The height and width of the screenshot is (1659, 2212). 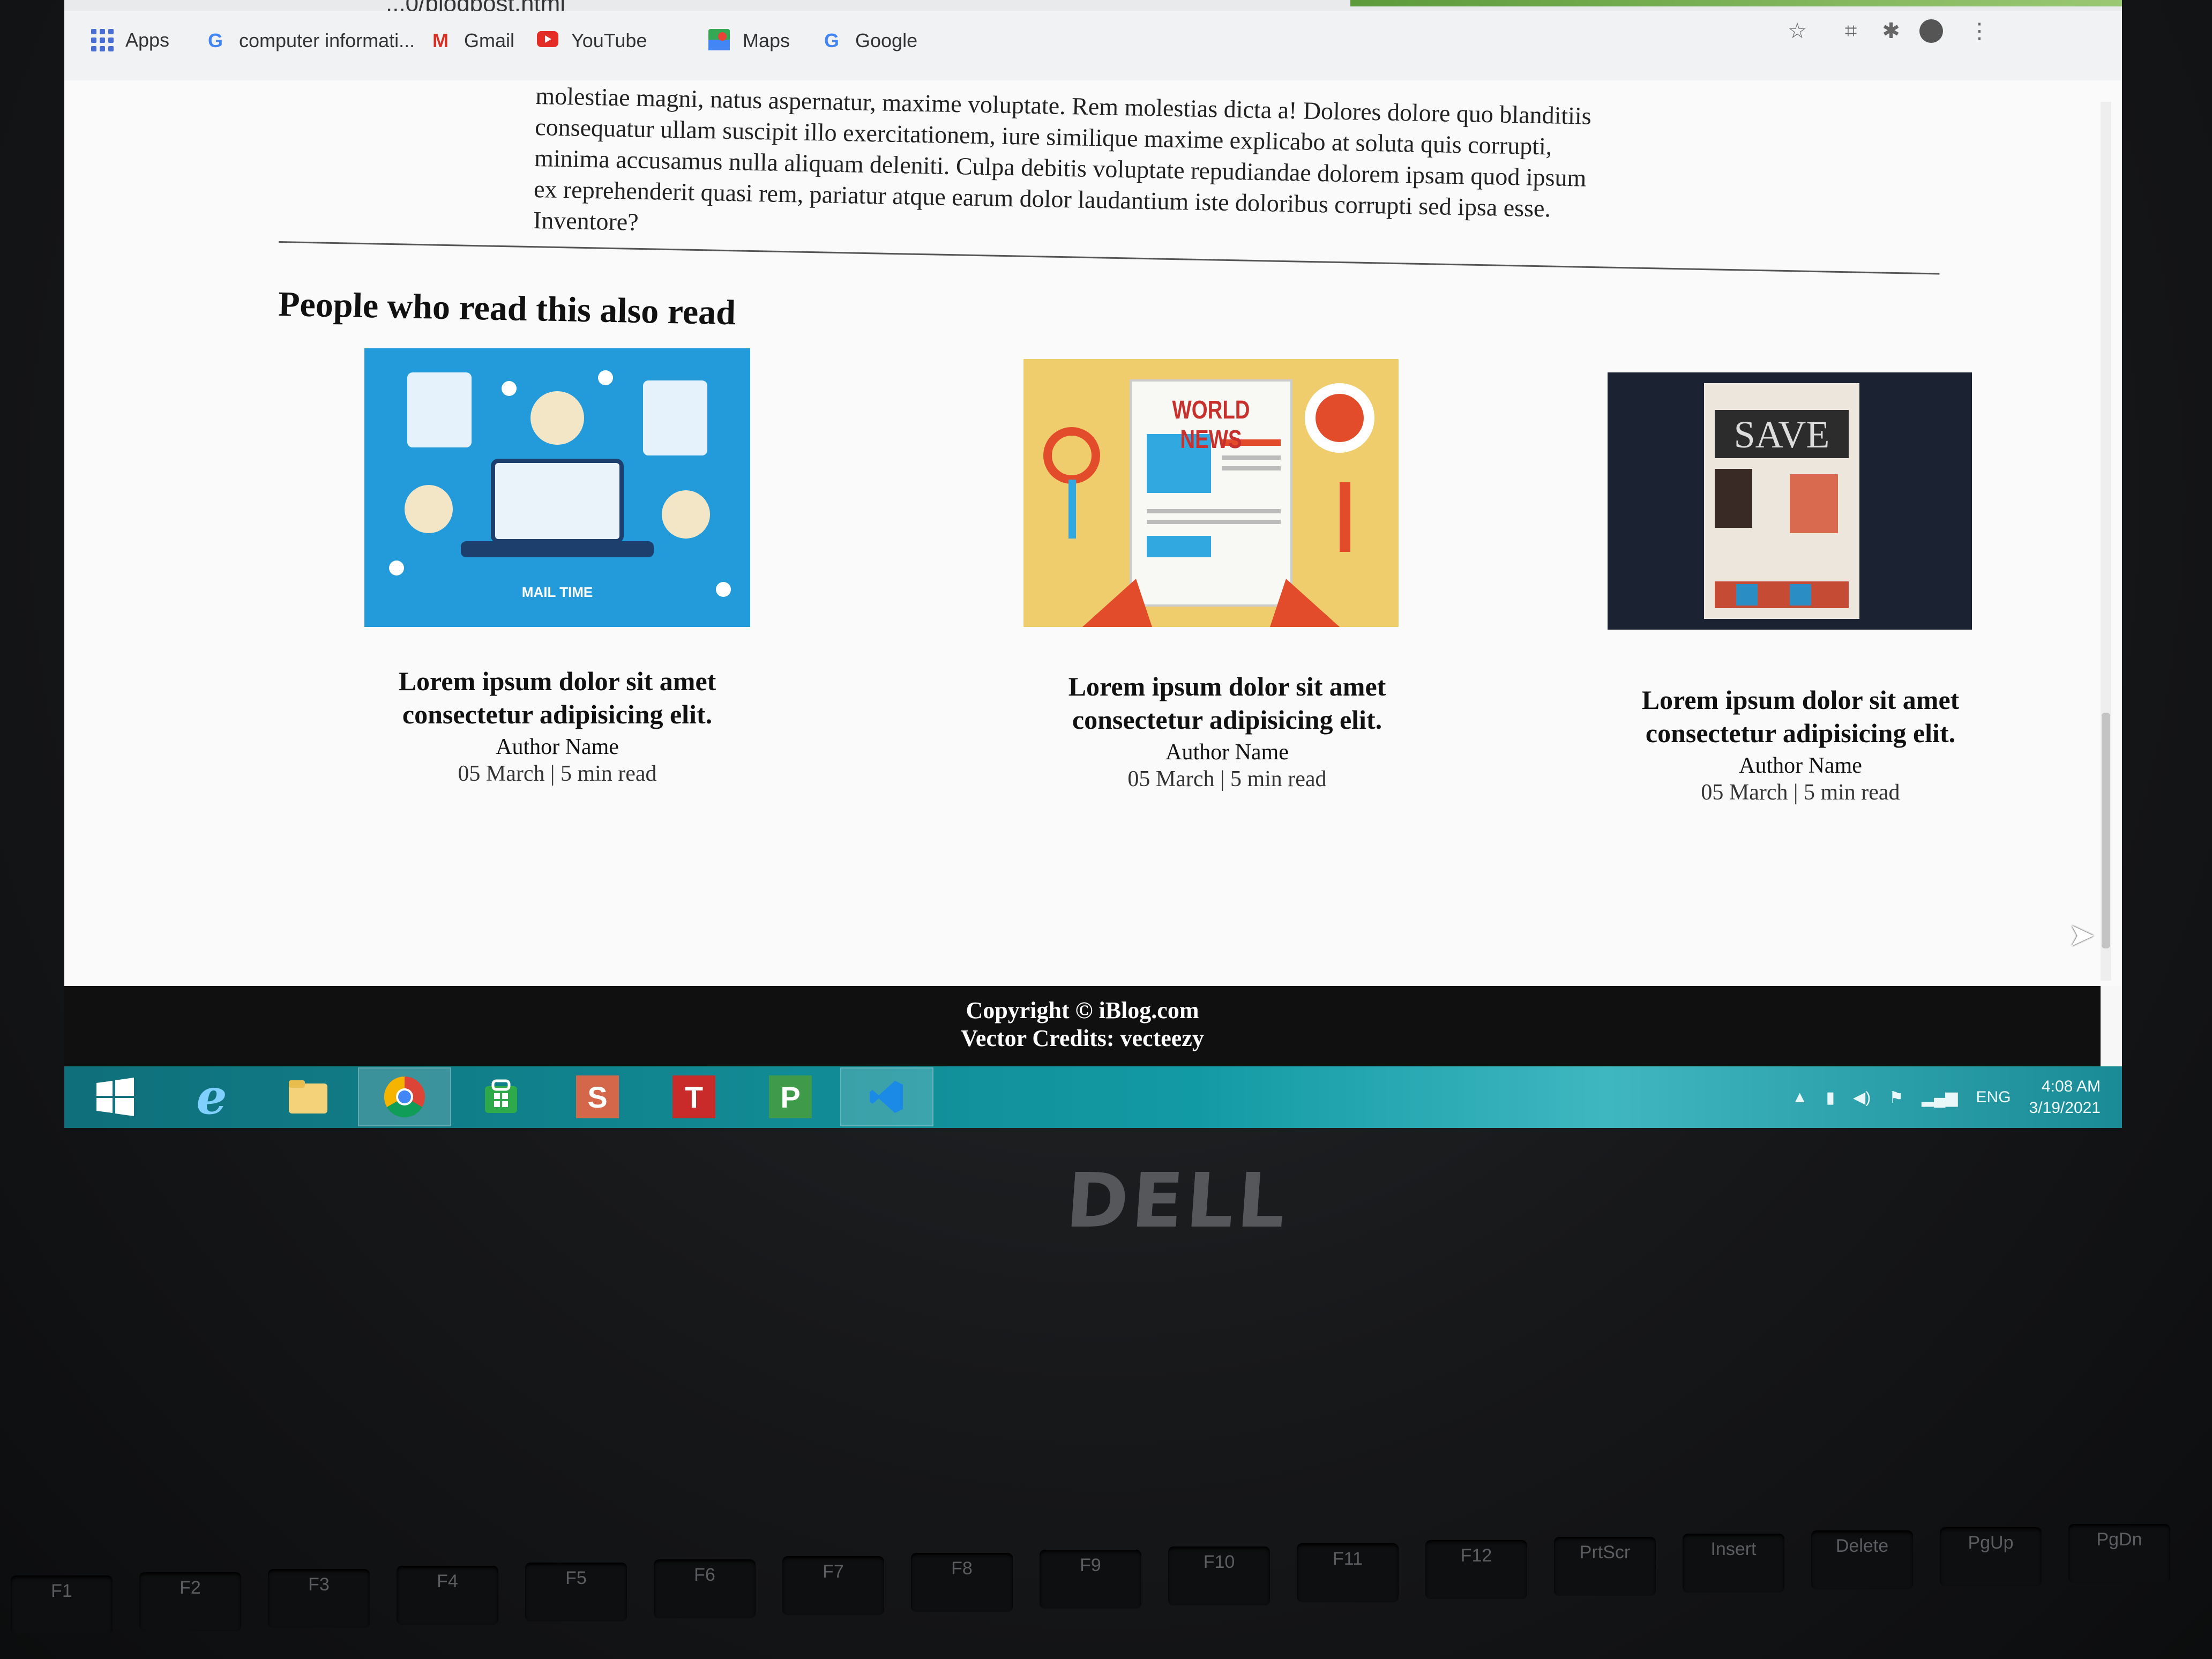 I want to click on dell-logo: DELL, so click(x=1177, y=1201).